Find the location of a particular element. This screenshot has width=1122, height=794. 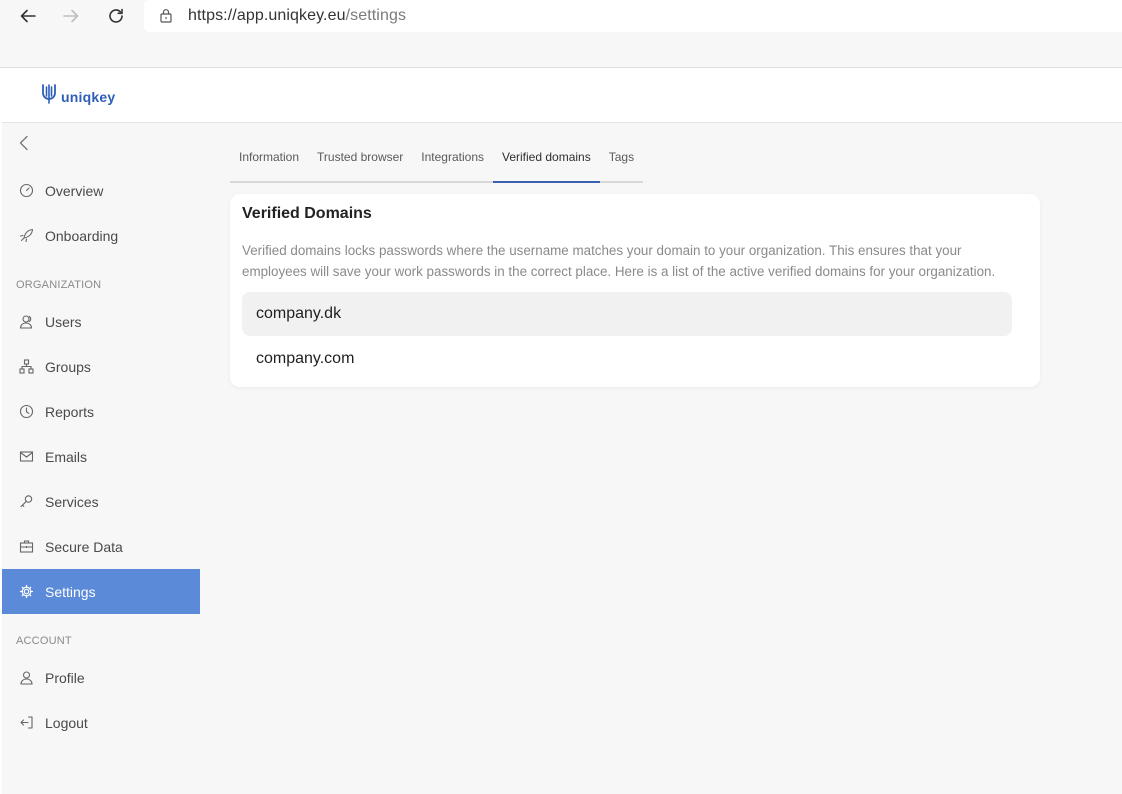

user-icon is located at coordinates (26, 677).